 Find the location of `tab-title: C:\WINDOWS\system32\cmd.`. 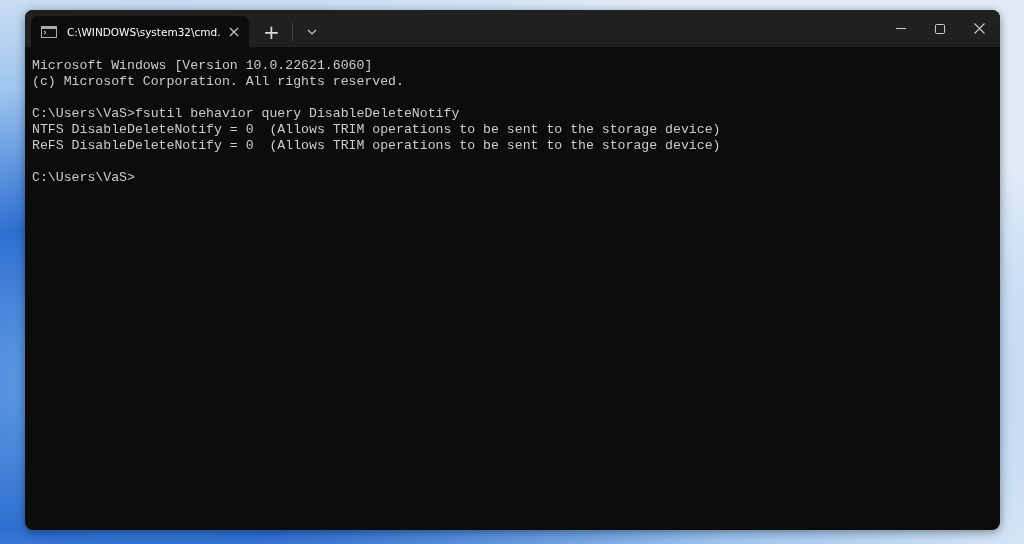

tab-title: C:\WINDOWS\system32\cmd. is located at coordinates (144, 31).